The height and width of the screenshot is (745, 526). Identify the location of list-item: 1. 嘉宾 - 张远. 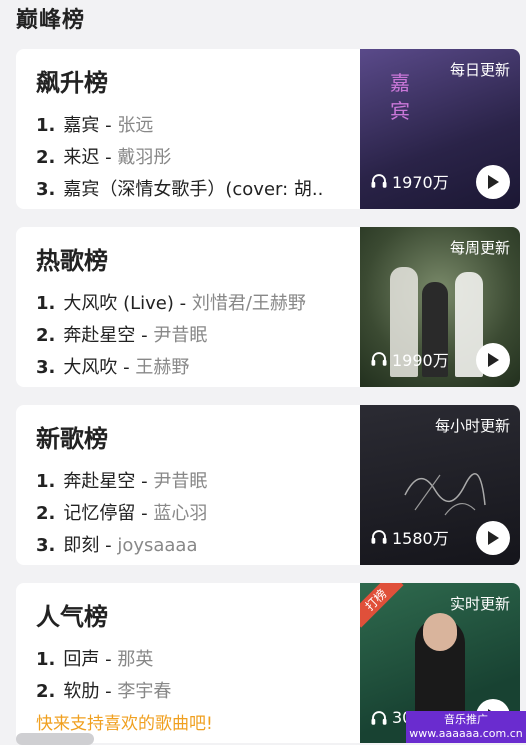
(196, 124).